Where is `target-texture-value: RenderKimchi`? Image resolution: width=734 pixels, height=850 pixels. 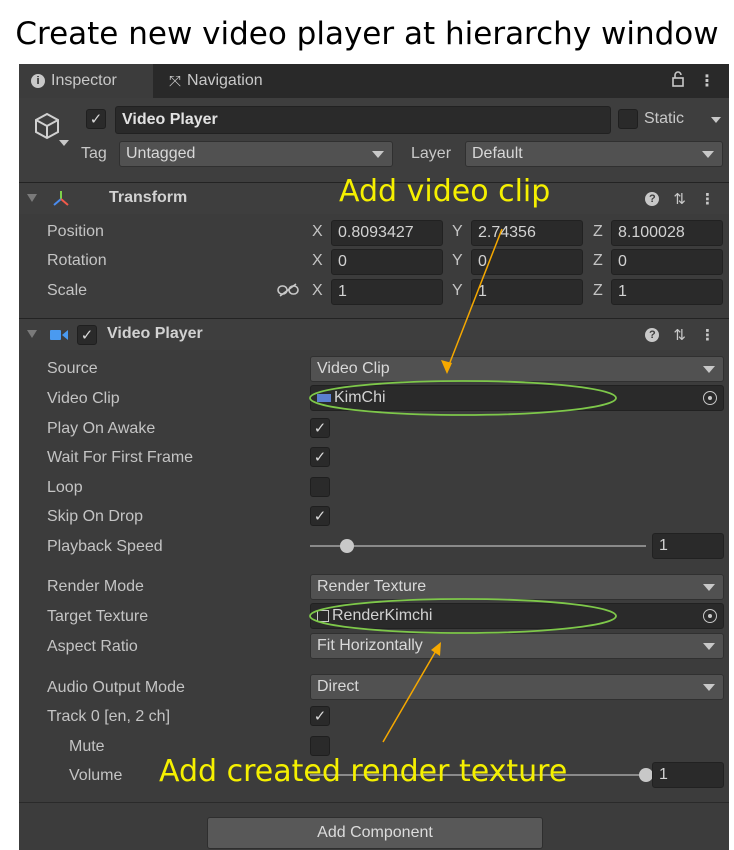
target-texture-value: RenderKimchi is located at coordinates (382, 615).